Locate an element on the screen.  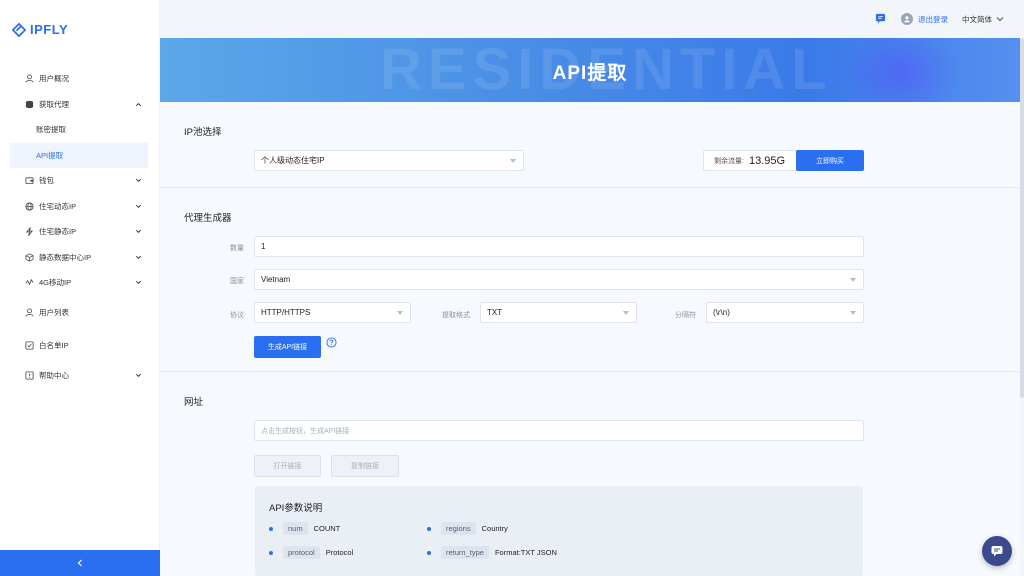
sidebar-item-residential-static: 住宅静态IP is located at coordinates (80, 232).